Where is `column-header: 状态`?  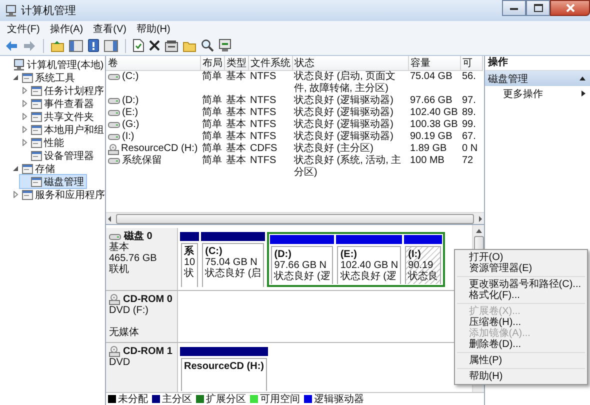 column-header: 状态 is located at coordinates (350, 63).